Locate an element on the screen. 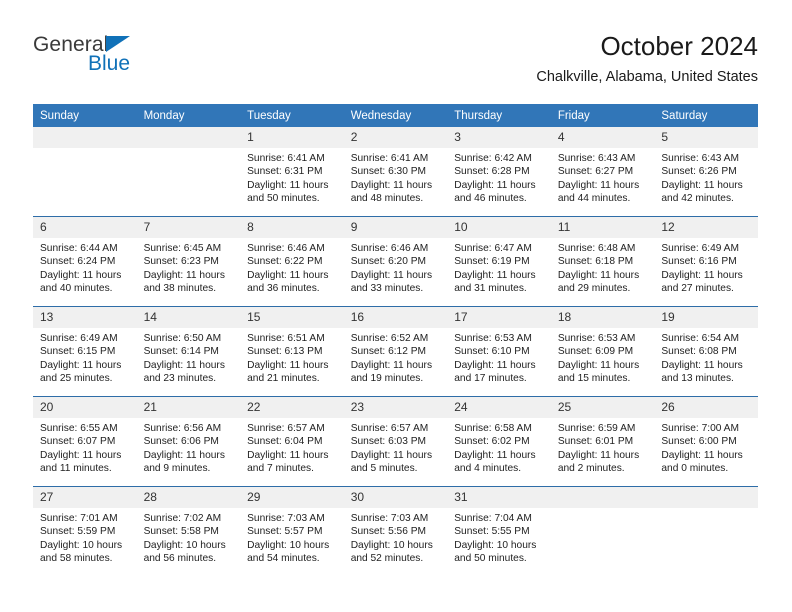 The image size is (792, 612). calendar-day-cell-empty is located at coordinates (85, 172).